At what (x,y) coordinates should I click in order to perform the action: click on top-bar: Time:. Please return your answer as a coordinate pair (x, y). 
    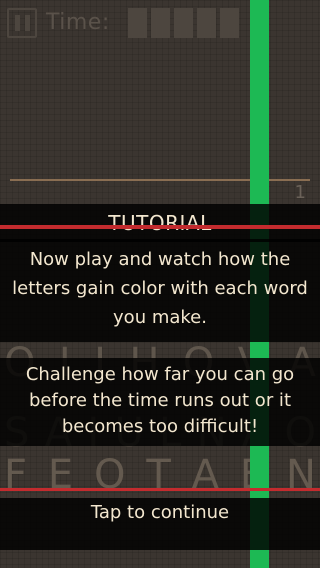
    Looking at the image, I should click on (160, 23).